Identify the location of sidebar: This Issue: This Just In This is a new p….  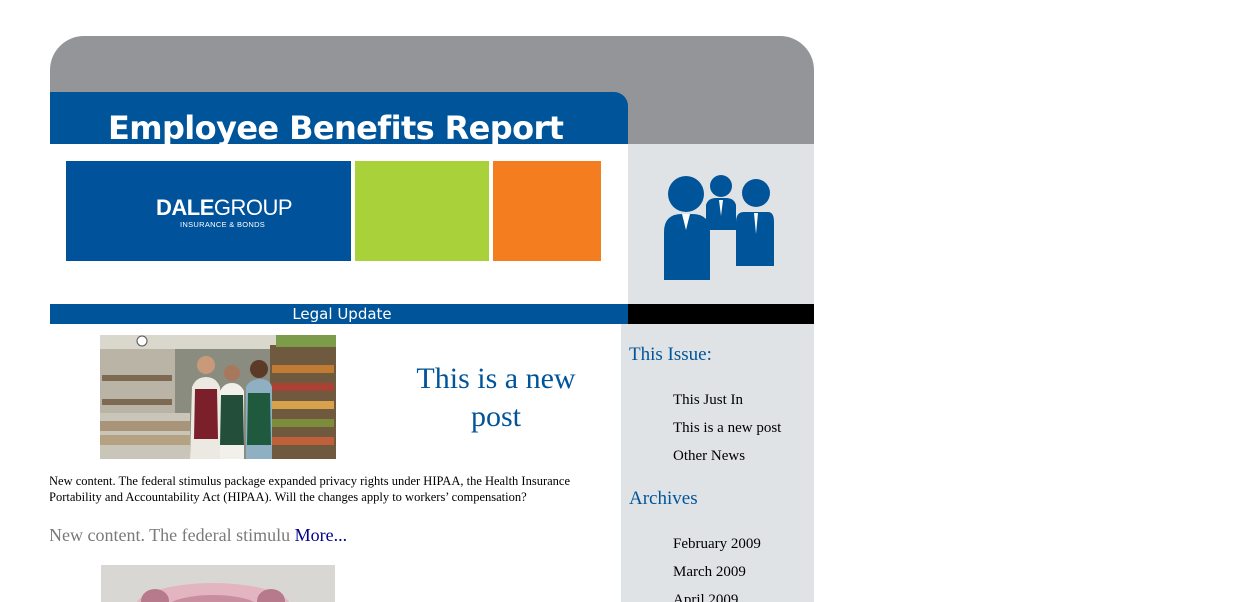
(717, 463).